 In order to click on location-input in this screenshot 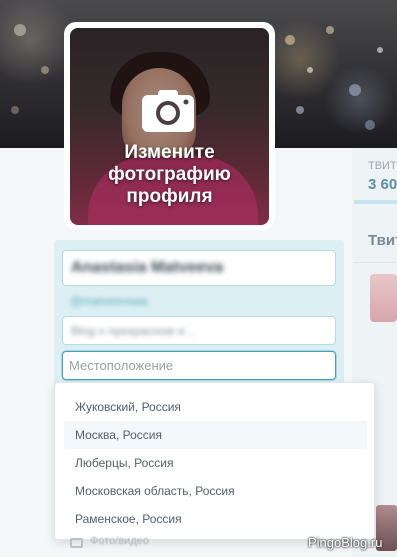, I will do `click(199, 365)`.